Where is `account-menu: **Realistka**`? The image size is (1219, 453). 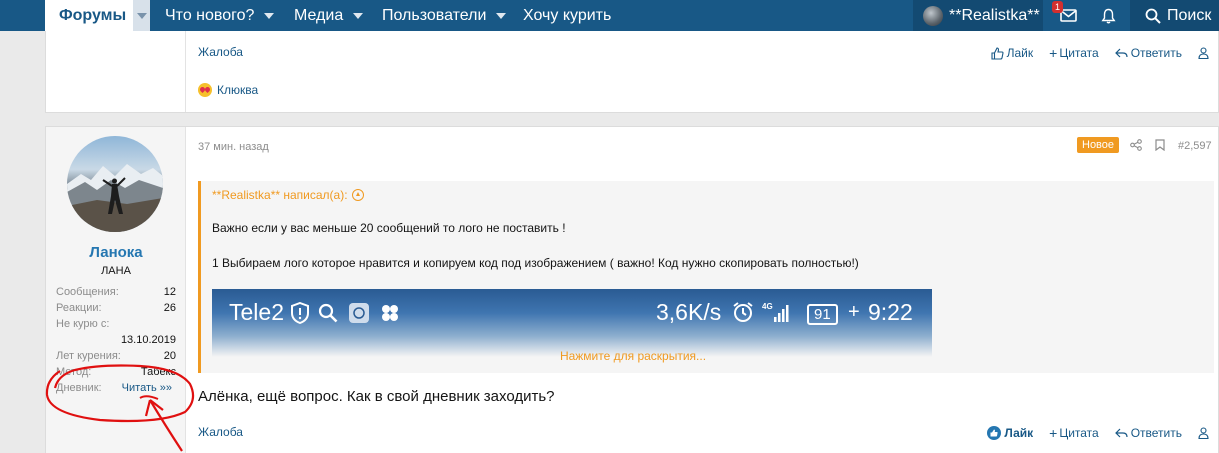
account-menu: **Realistka** is located at coordinates (978, 15).